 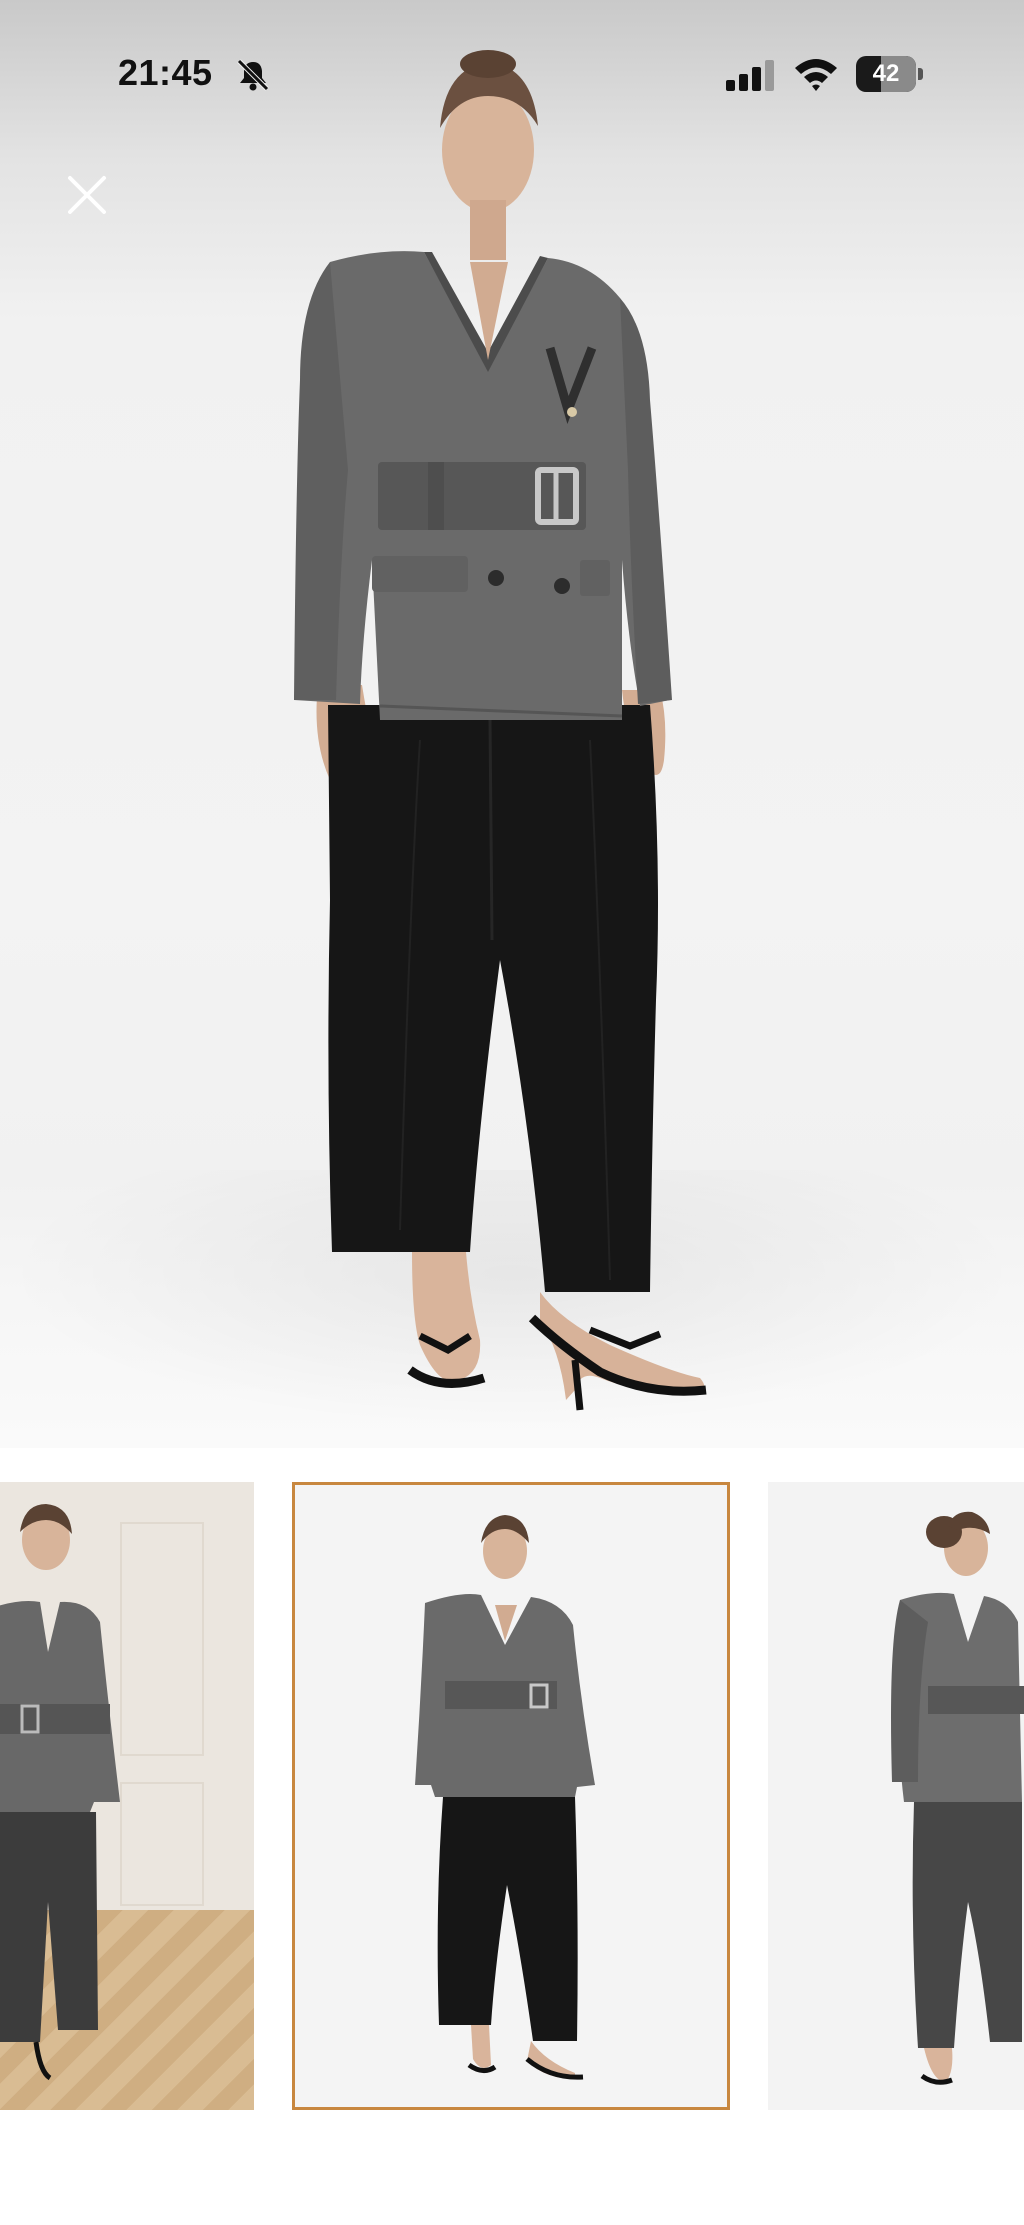 What do you see at coordinates (505, 1797) in the screenshot?
I see `thumbnail-2-figure` at bounding box center [505, 1797].